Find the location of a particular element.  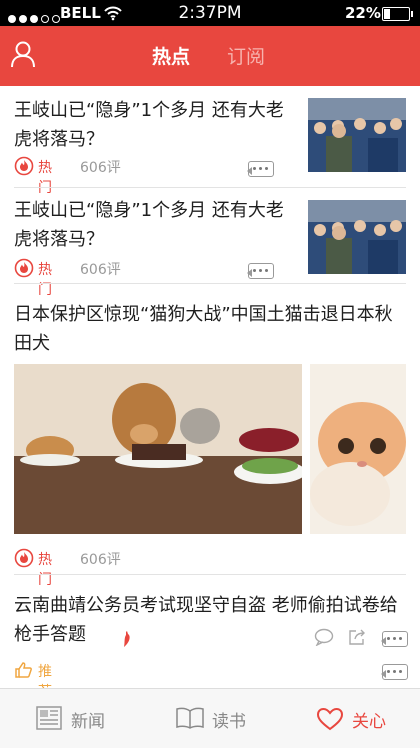

battery-percentage: 22% is located at coordinates (363, 13).